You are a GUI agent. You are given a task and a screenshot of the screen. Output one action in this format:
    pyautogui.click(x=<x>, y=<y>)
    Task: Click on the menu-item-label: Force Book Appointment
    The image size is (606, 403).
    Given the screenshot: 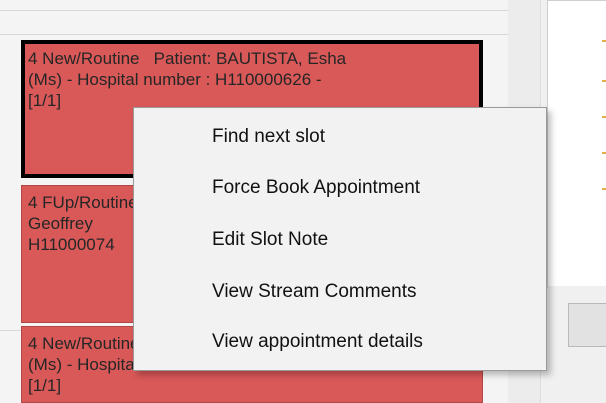 What is the action you would take?
    pyautogui.click(x=316, y=187)
    